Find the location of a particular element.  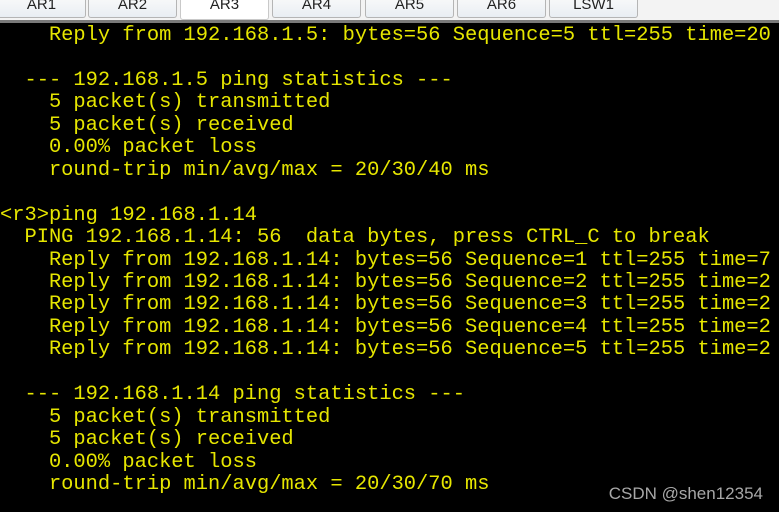

tab-ar3: AR3 is located at coordinates (224, 10).